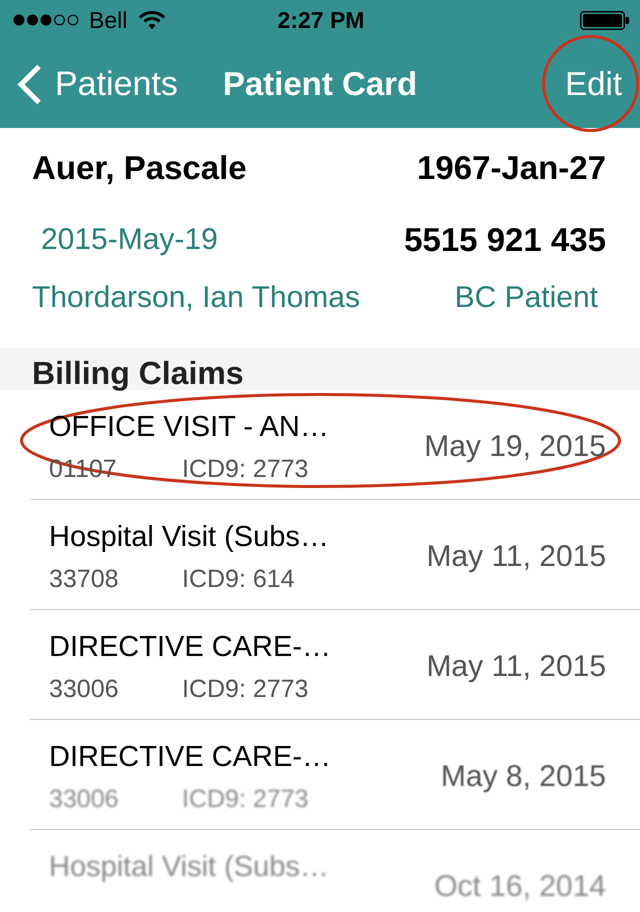  I want to click on claim-date: May 19, 2015, so click(515, 447).